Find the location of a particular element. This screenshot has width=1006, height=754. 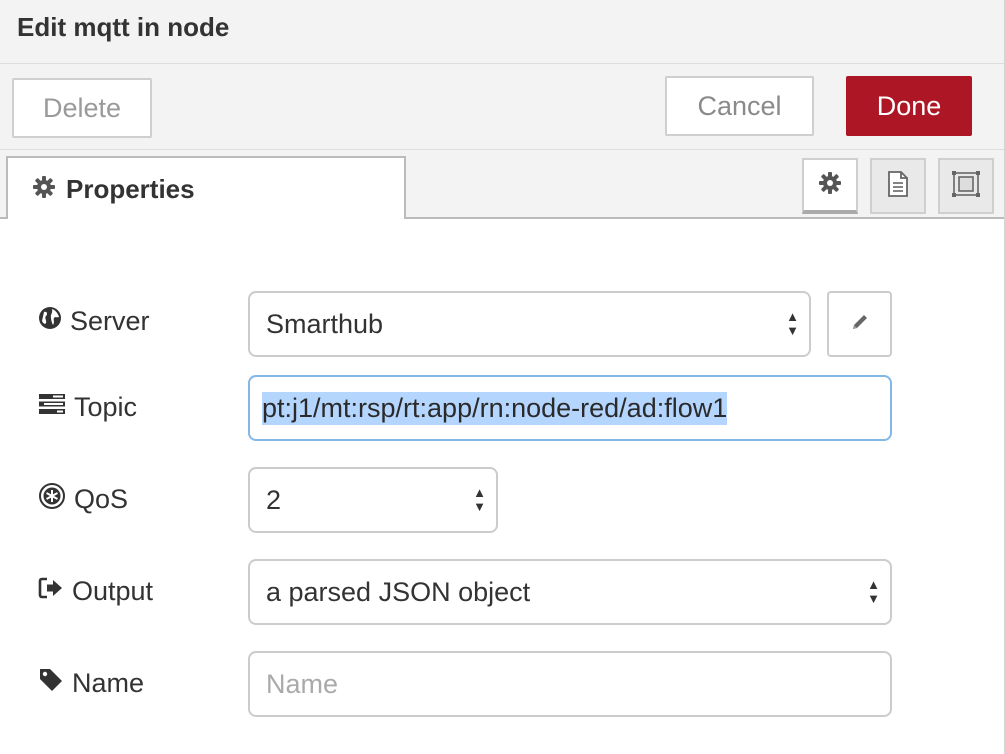

pencil-icon is located at coordinates (860, 324).